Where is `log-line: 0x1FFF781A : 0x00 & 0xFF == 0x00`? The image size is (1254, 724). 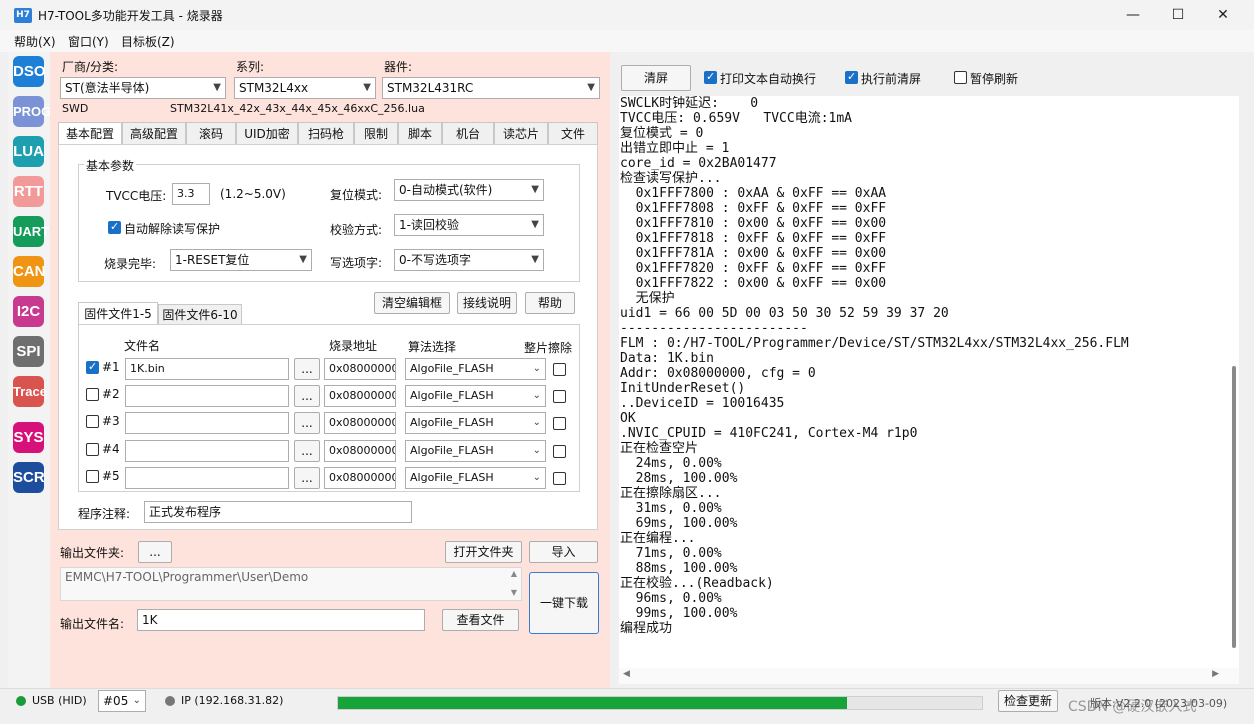 log-line: 0x1FFF781A : 0x00 & 0xFF == 0x00 is located at coordinates (753, 253).